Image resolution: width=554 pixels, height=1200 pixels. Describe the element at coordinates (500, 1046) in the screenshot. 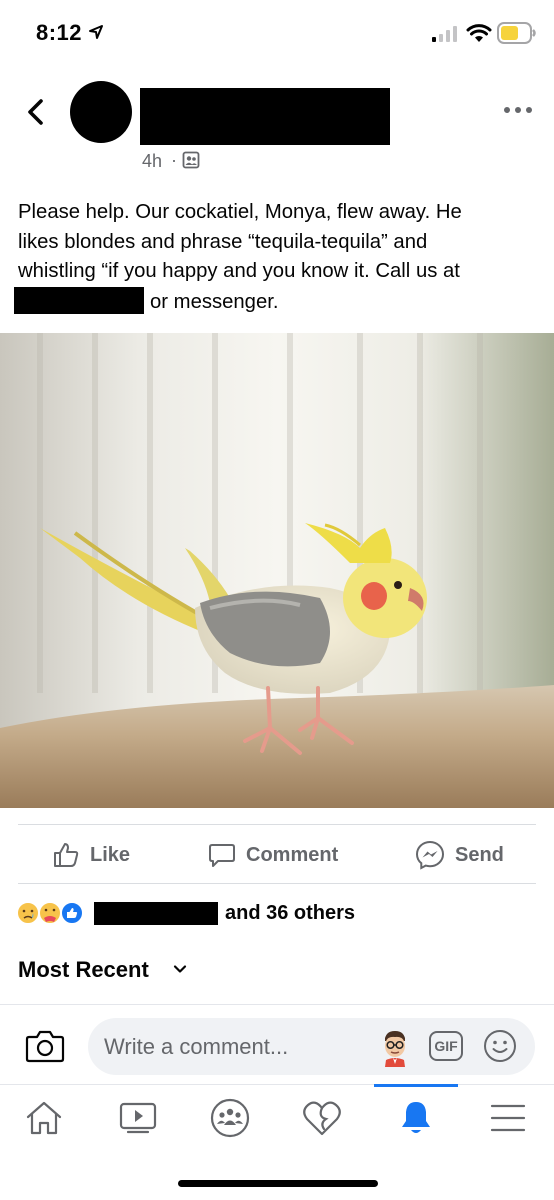

I see `emoji-icon` at that location.